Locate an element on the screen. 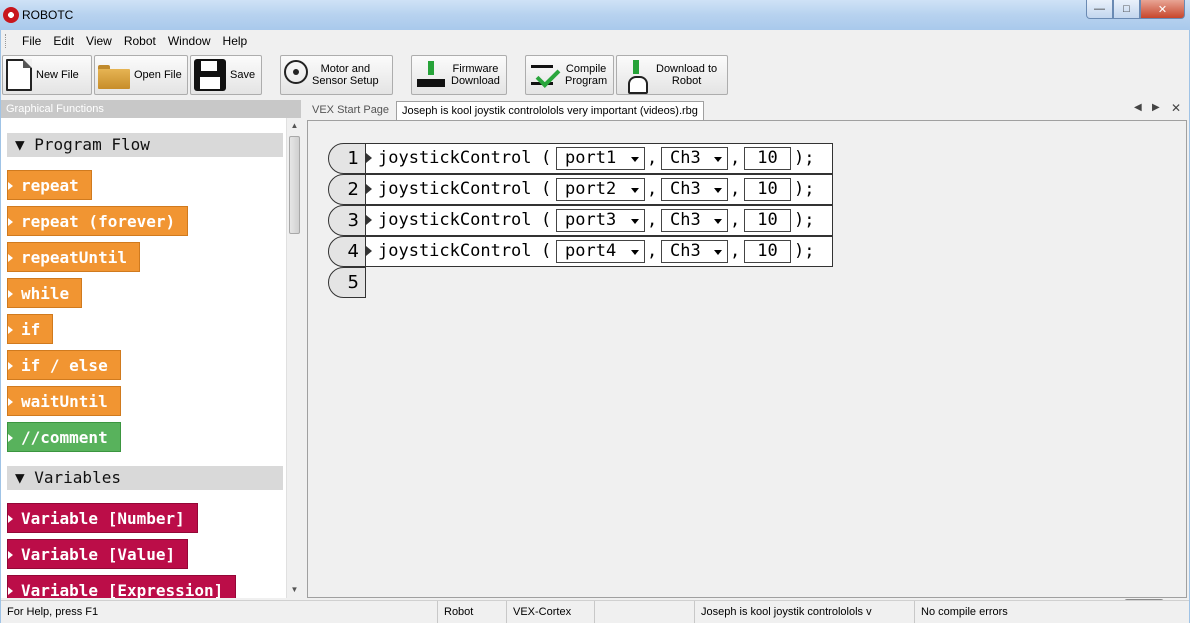 The width and height of the screenshot is (1190, 623). joystick-control-block: joystickControl ( port1 , Ch3 , 10 ); is located at coordinates (599, 158).